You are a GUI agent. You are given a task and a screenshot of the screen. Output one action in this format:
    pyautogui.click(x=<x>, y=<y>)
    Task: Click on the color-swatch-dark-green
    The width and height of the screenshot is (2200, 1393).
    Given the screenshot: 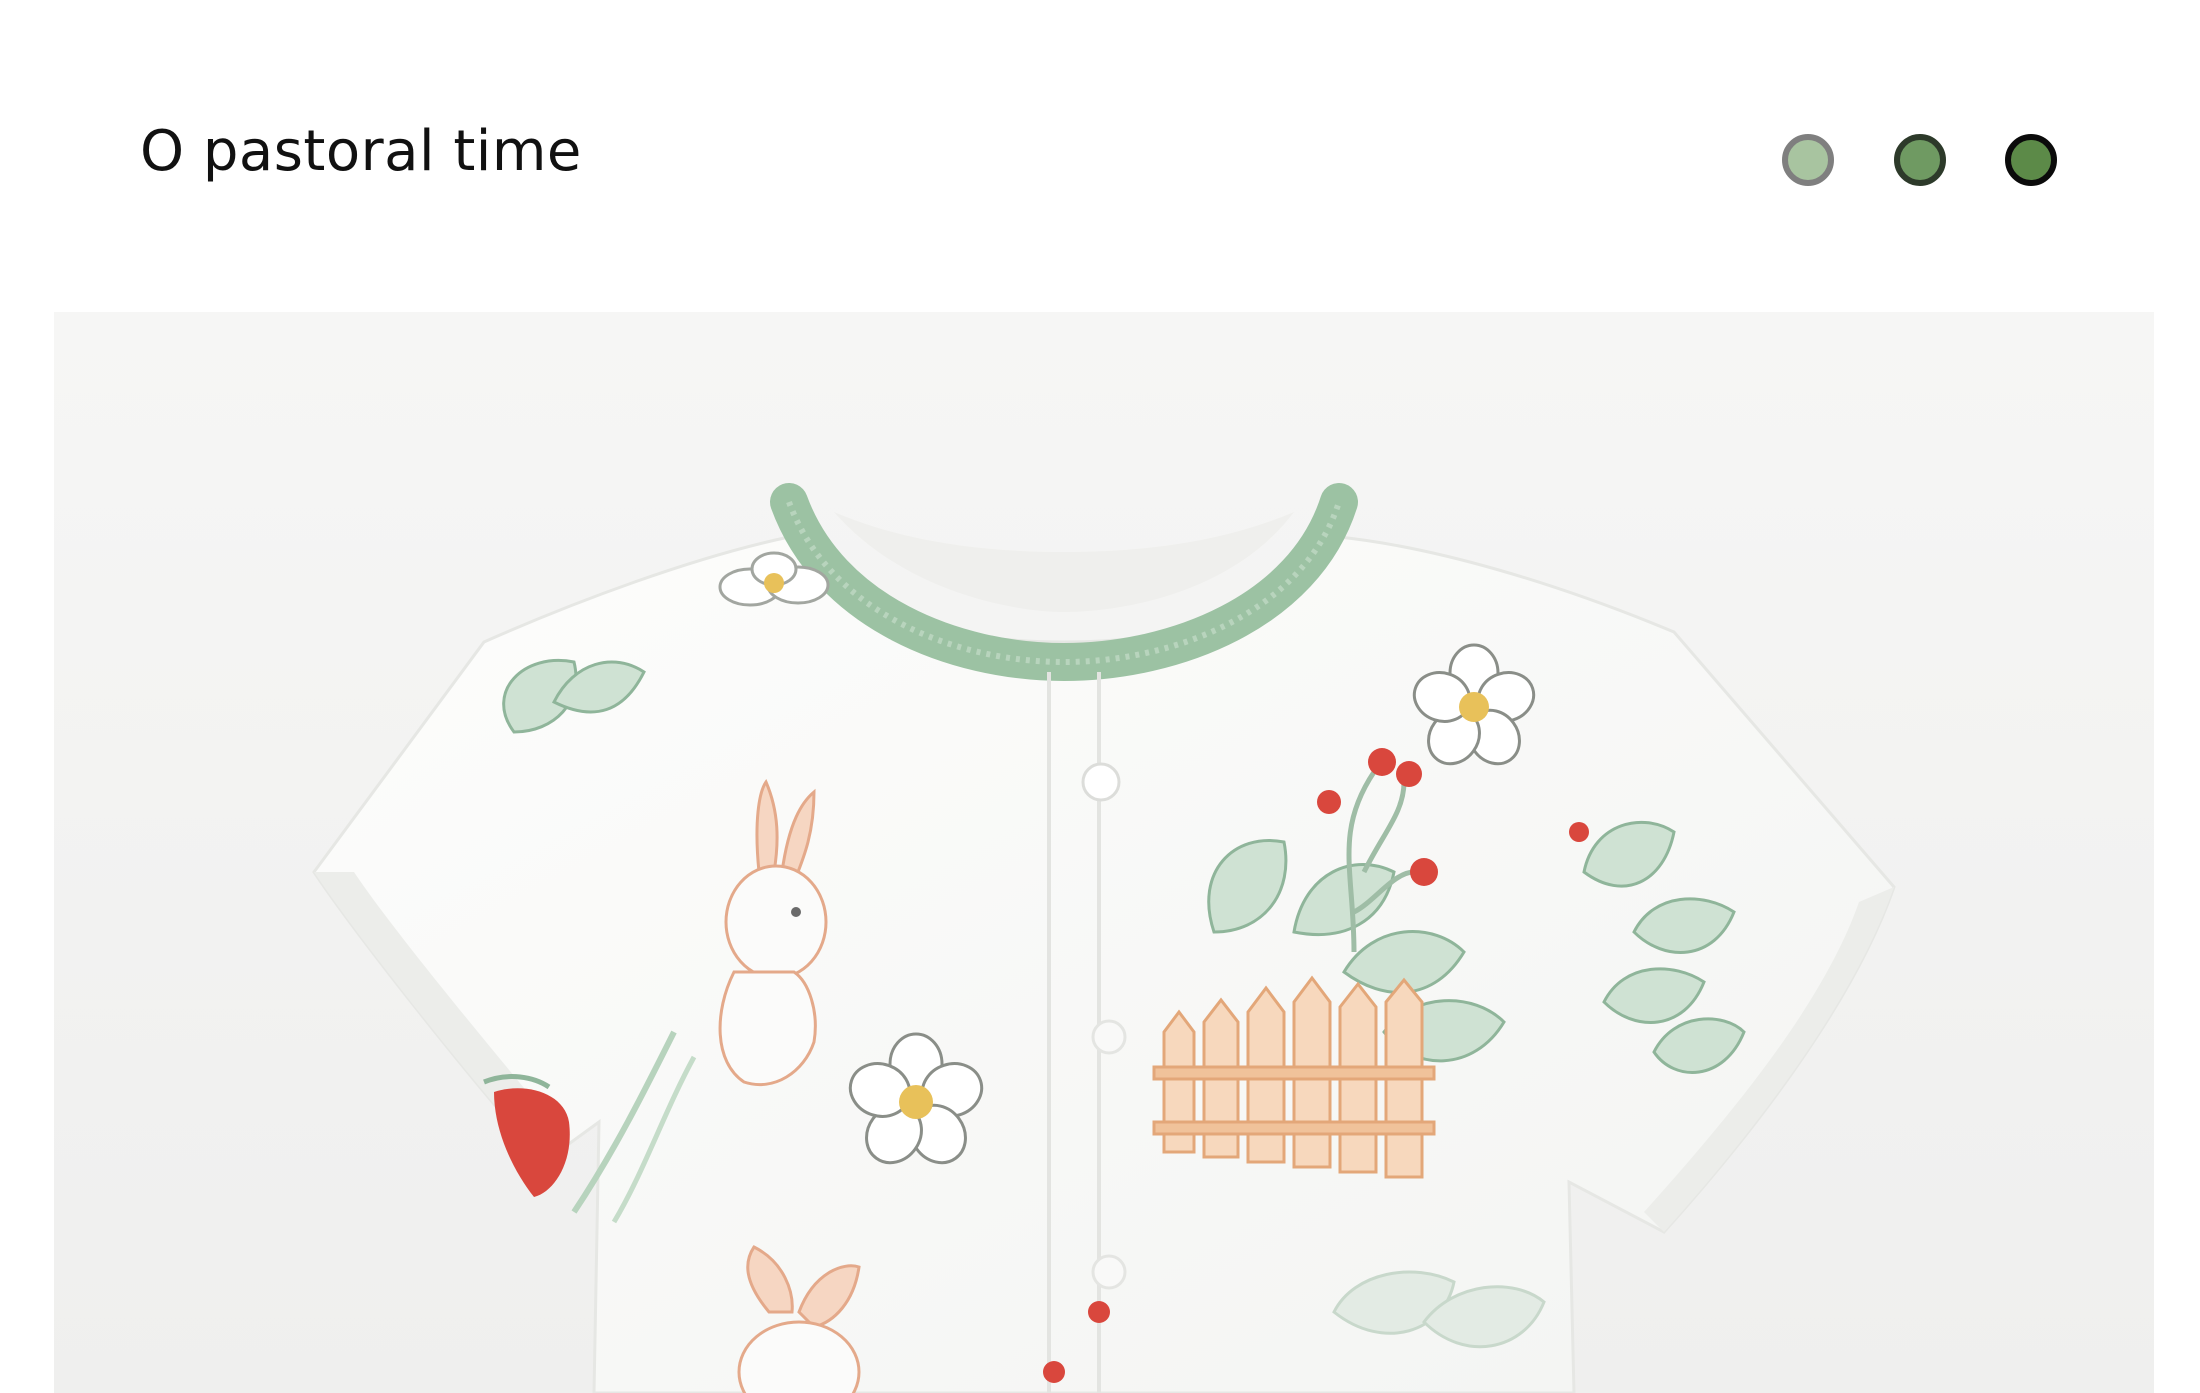 What is the action you would take?
    pyautogui.click(x=2031, y=160)
    